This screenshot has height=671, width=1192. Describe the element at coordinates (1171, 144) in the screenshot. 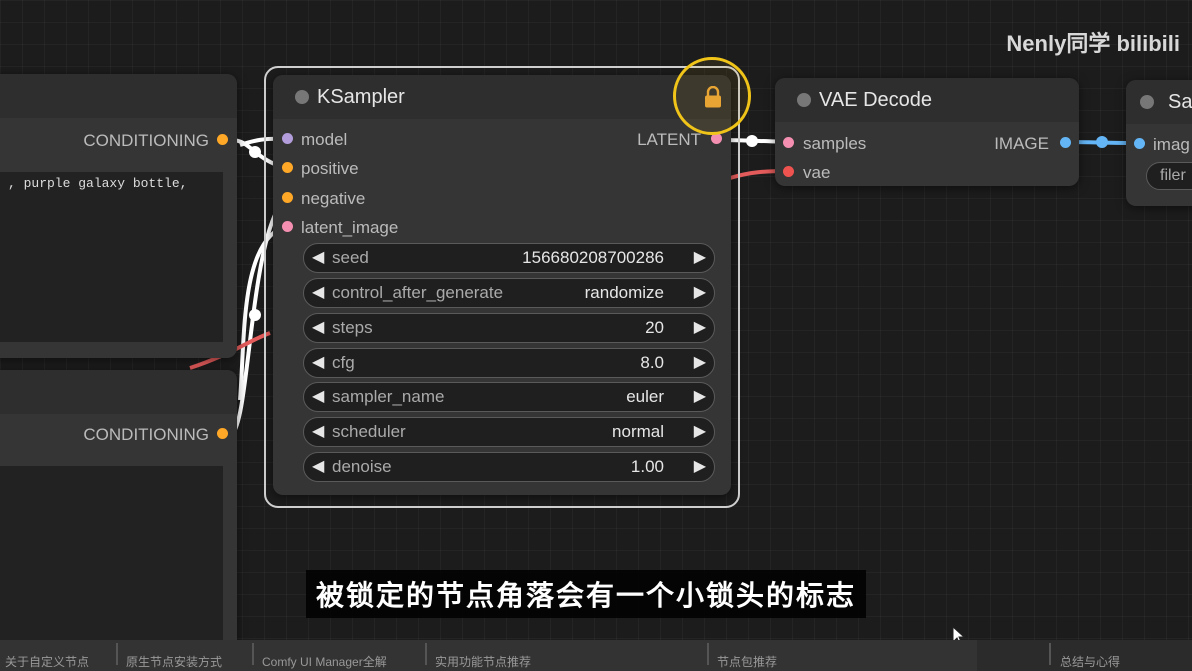

I see `images-input-label: imag` at that location.